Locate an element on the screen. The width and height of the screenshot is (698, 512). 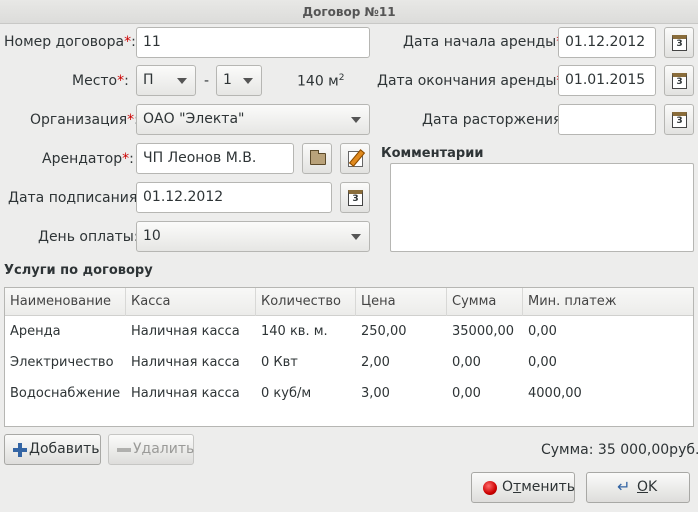
comments-label: Комментарии is located at coordinates (432, 153).